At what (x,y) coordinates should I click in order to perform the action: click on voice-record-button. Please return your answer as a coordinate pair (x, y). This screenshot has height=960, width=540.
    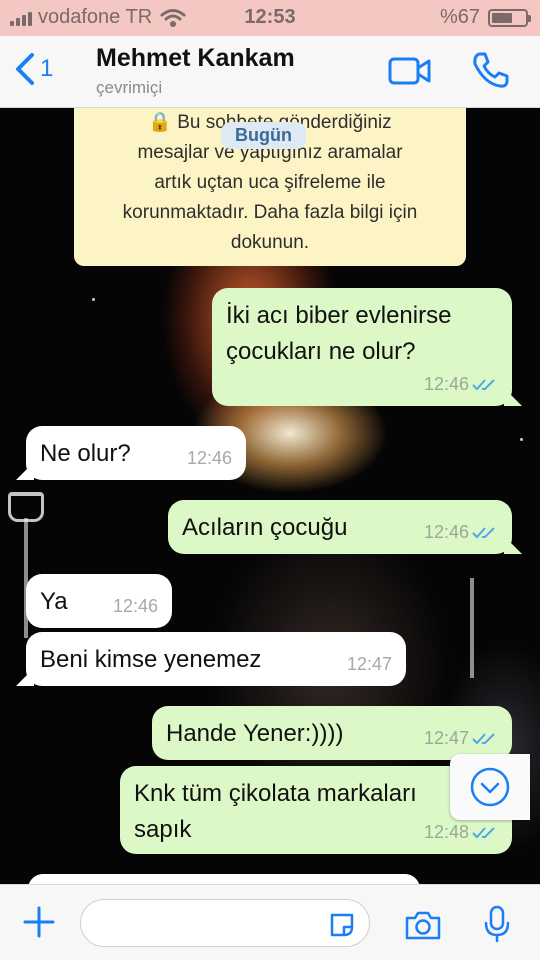
    Looking at the image, I should click on (497, 926).